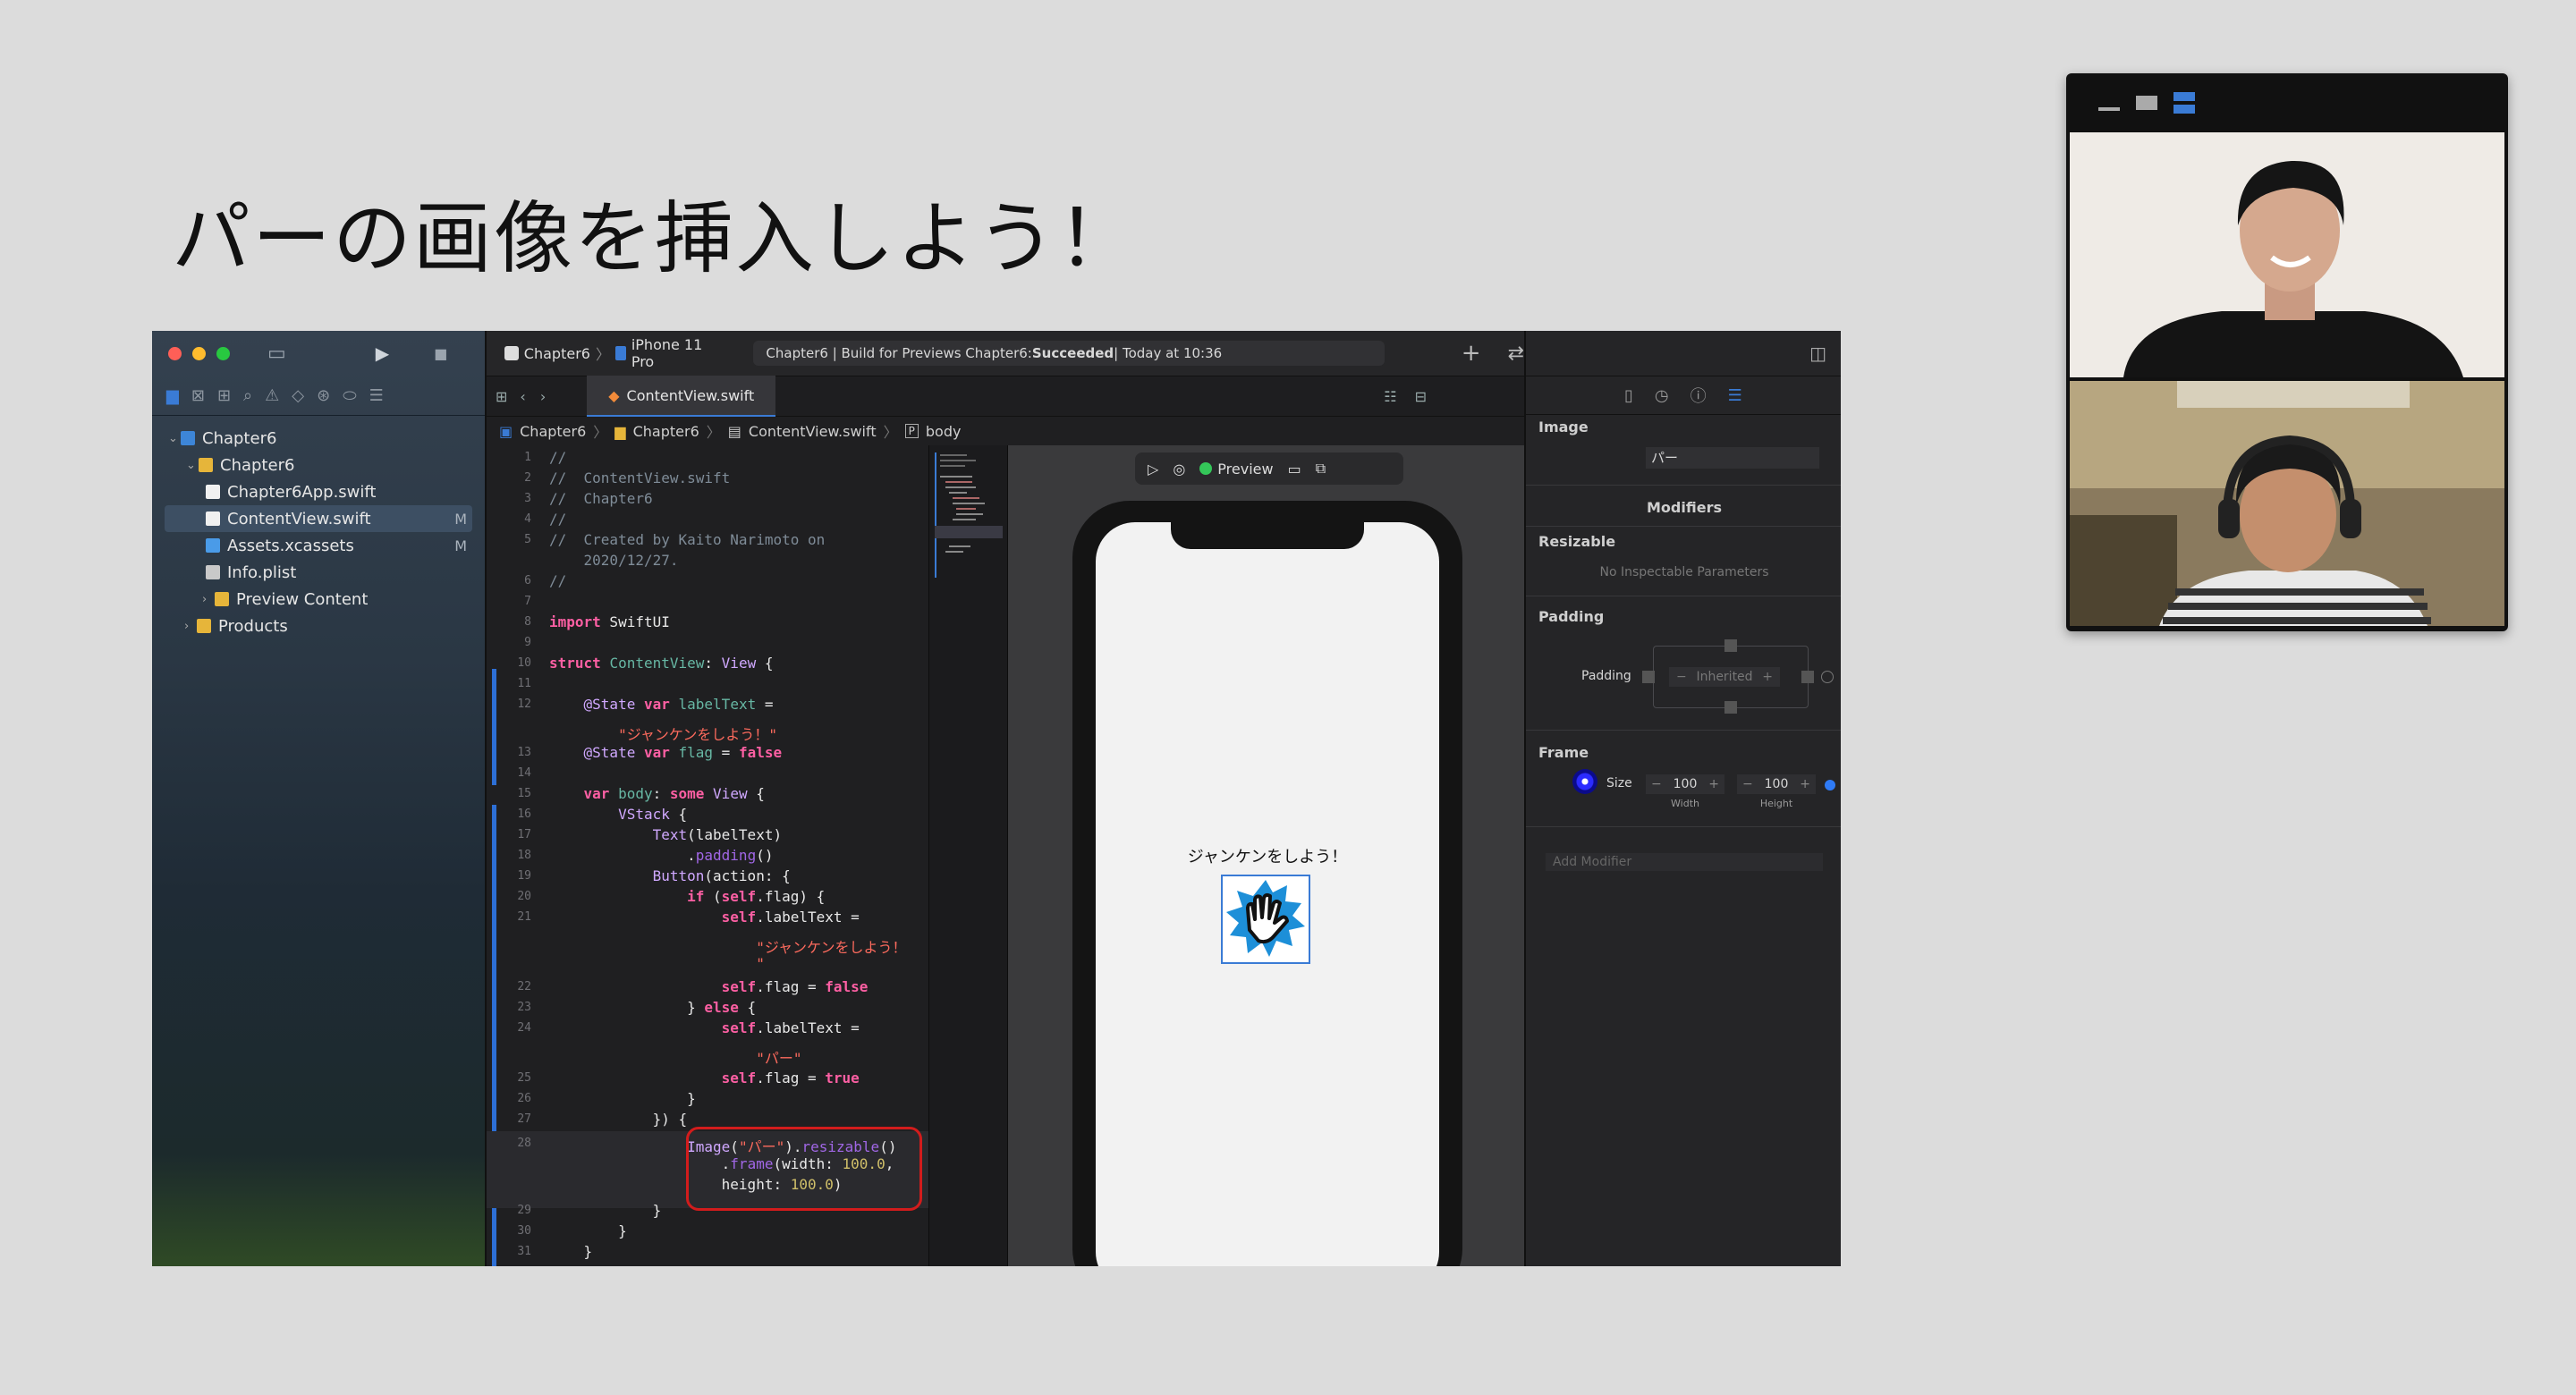 This screenshot has width=2576, height=1395. I want to click on tree-item-label: ContentView.swift, so click(299, 518).